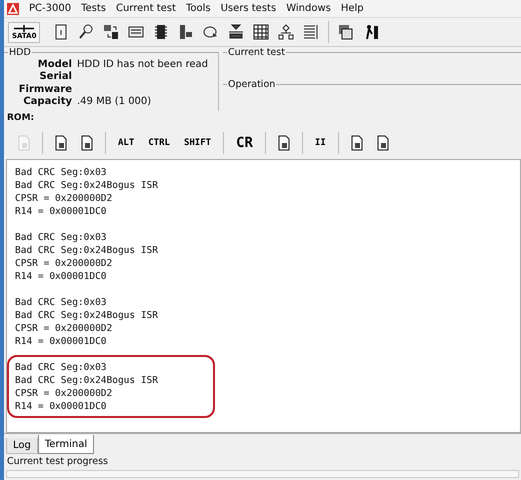  What do you see at coordinates (308, 8) in the screenshot?
I see `menu-item: Windows` at bounding box center [308, 8].